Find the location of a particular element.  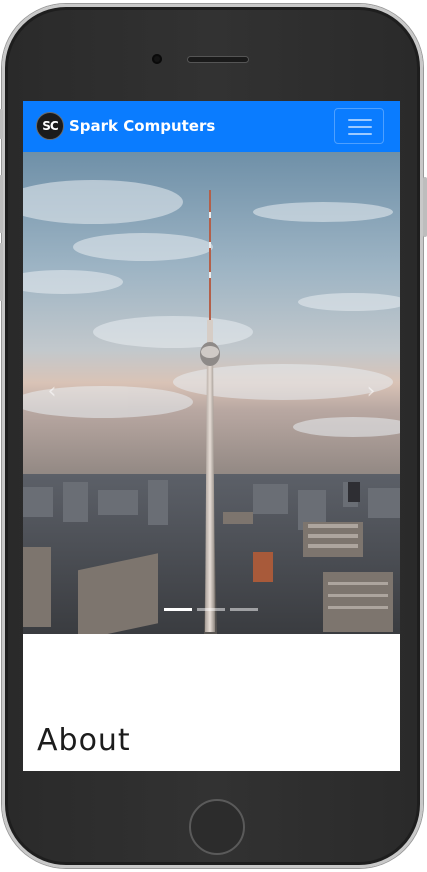

earpiece-speaker is located at coordinates (218, 59).